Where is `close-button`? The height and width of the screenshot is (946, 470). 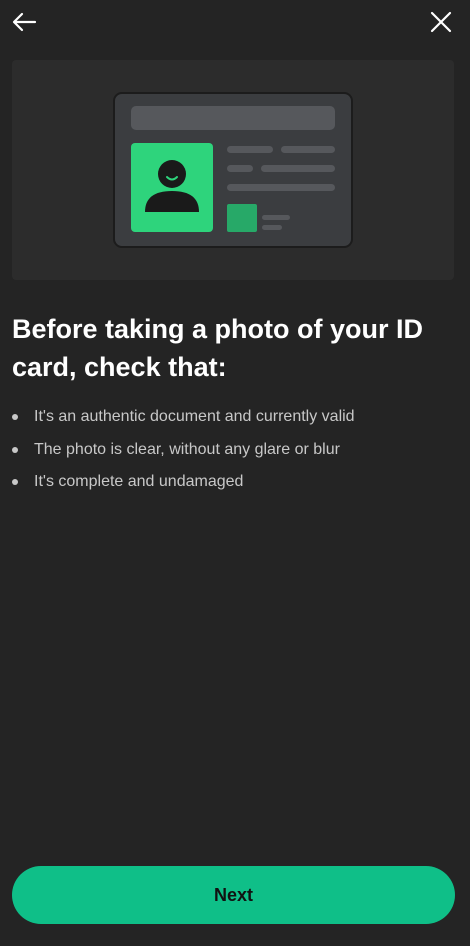 close-button is located at coordinates (441, 22).